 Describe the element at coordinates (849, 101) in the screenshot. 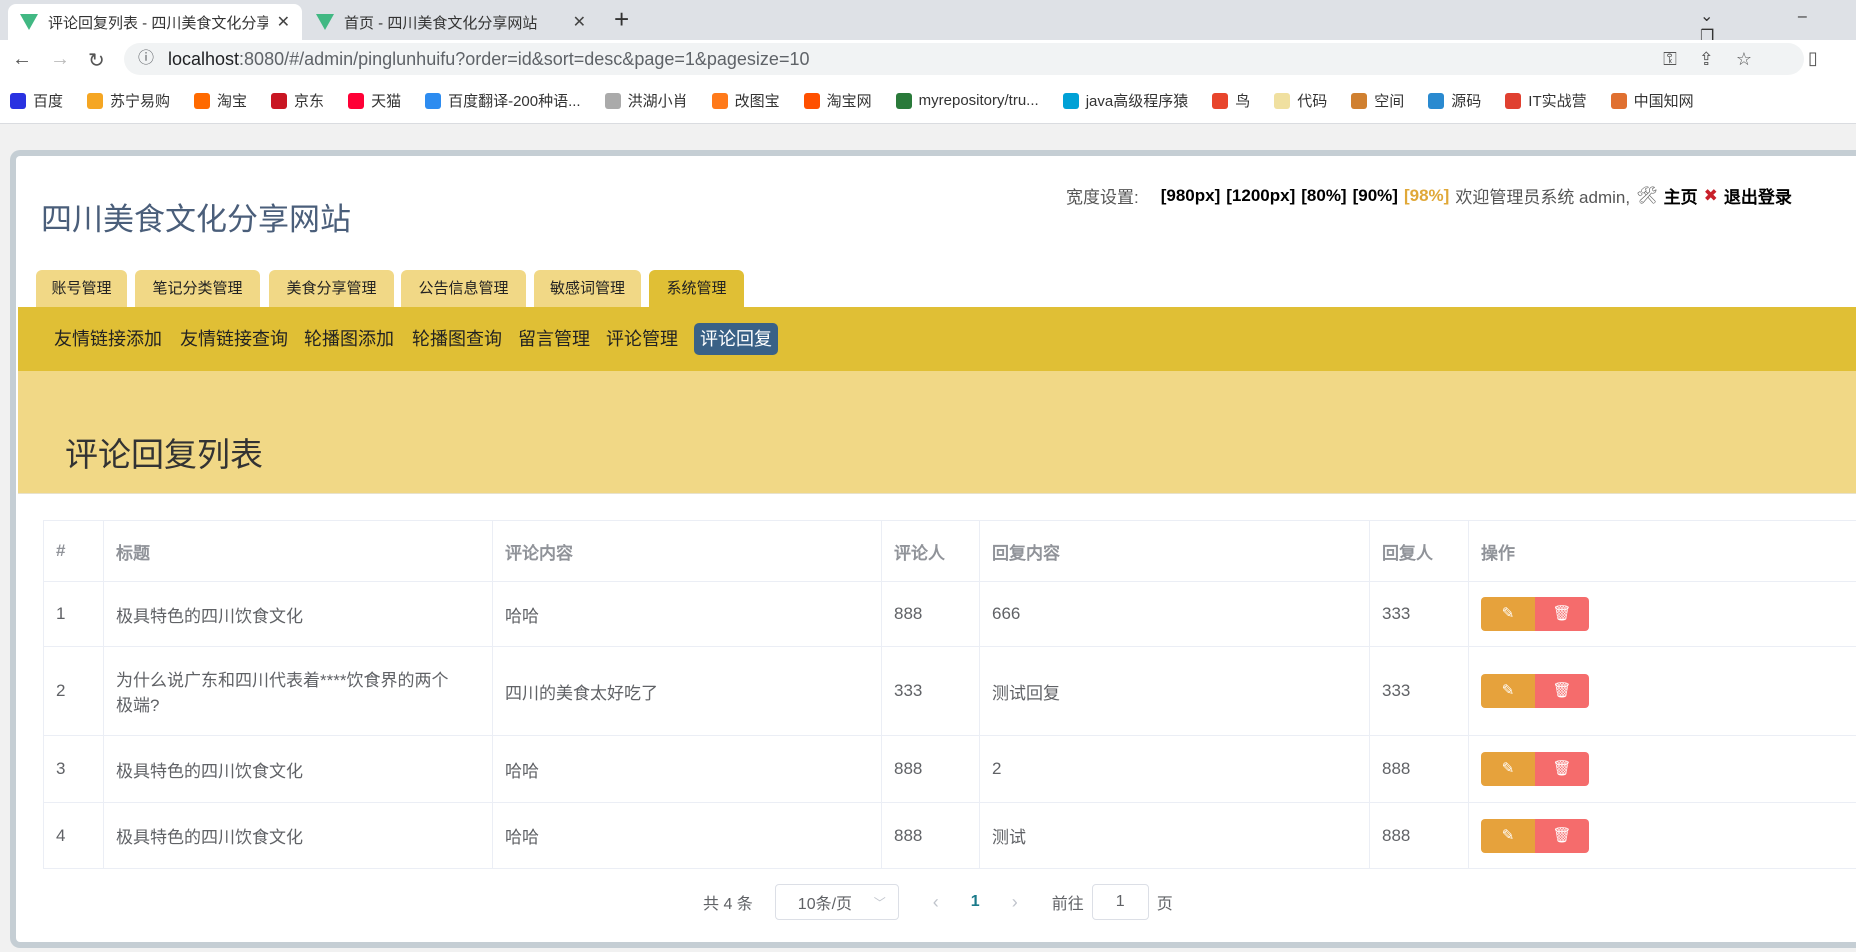

I see `bookmark-label: 淘宝网` at that location.